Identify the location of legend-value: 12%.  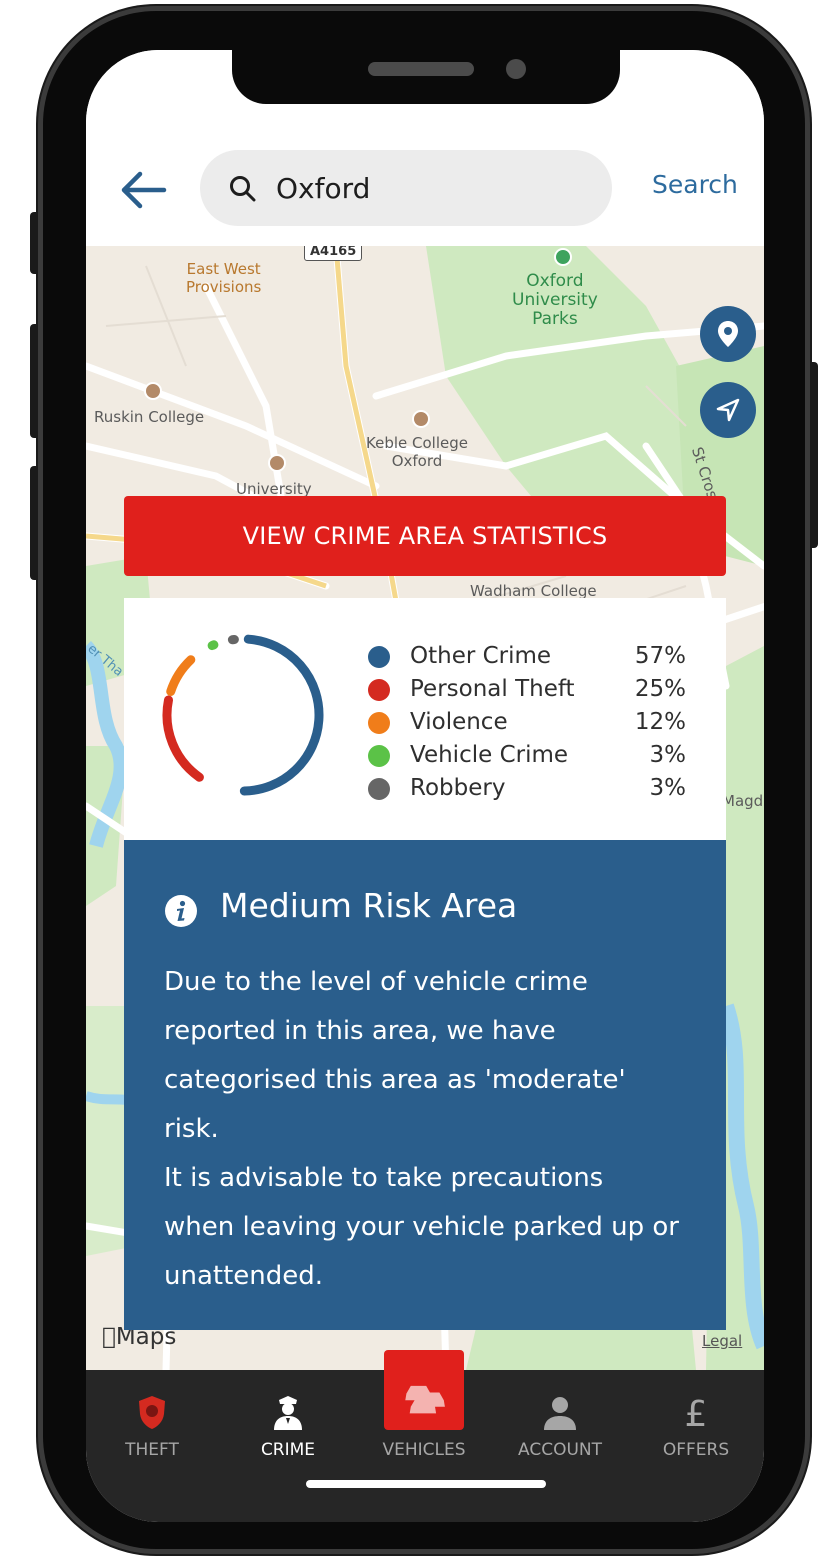
(660, 722).